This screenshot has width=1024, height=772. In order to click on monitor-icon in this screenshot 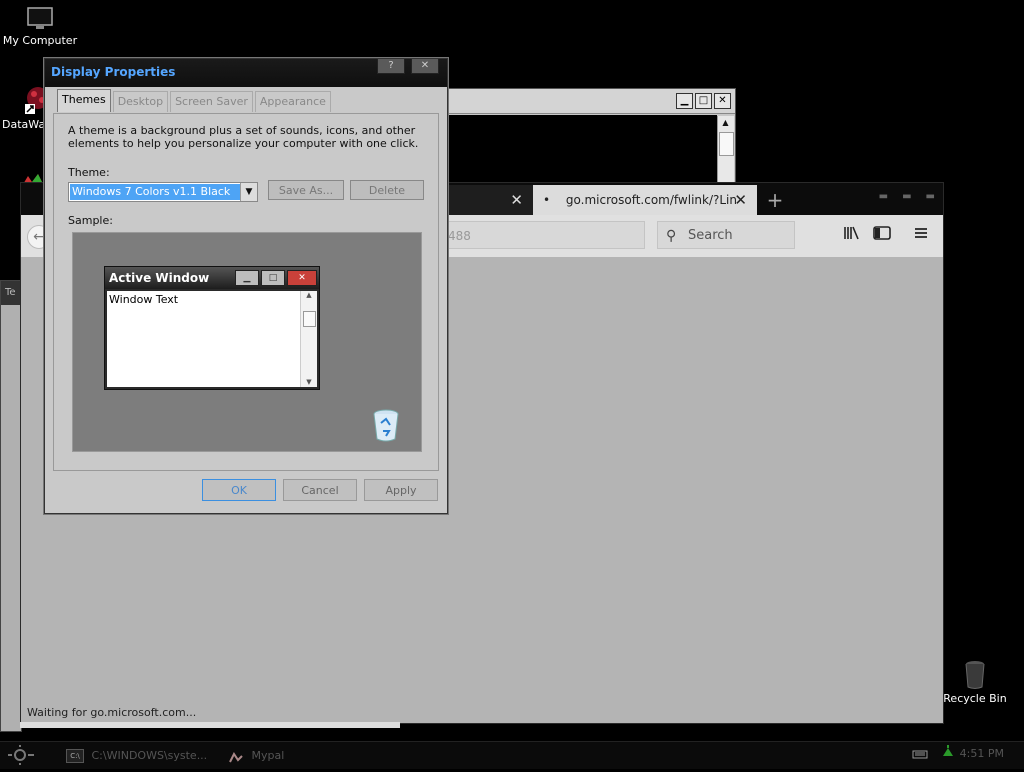, I will do `click(40, 18)`.